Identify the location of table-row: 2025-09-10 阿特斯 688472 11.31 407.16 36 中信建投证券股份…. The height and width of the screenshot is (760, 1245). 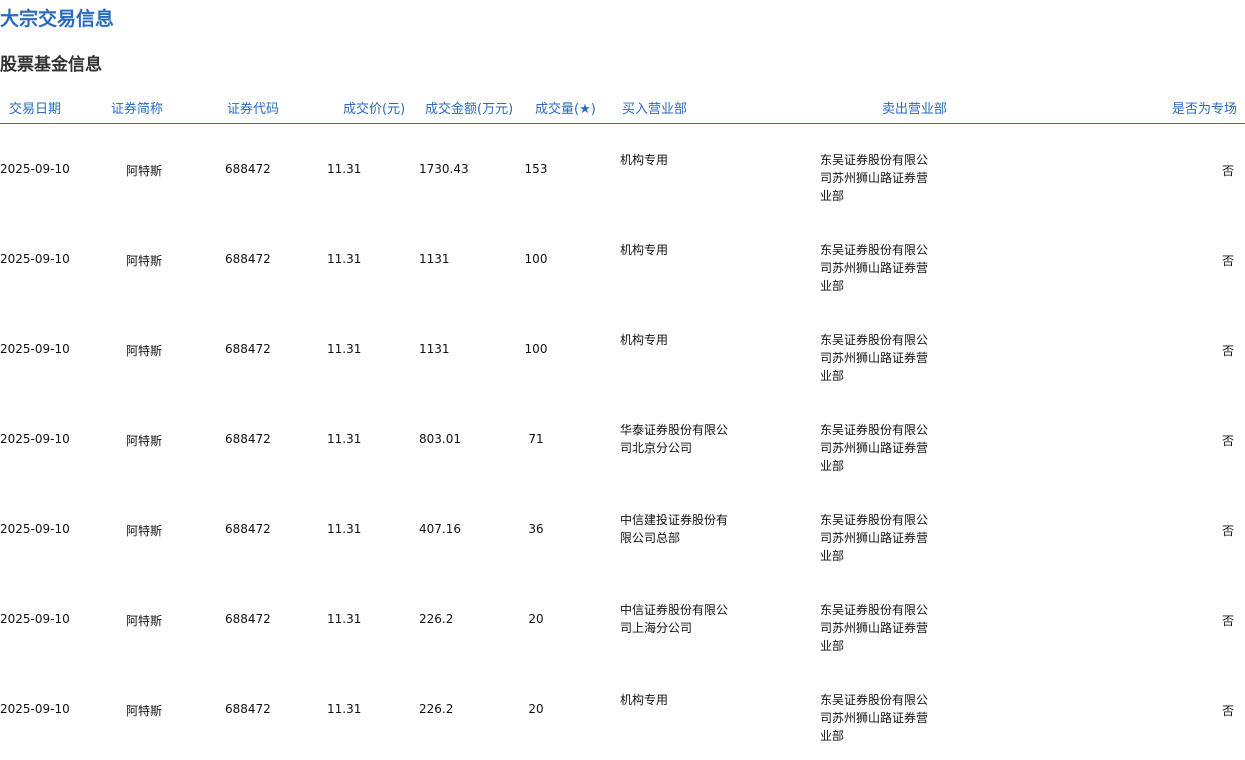
(622, 535).